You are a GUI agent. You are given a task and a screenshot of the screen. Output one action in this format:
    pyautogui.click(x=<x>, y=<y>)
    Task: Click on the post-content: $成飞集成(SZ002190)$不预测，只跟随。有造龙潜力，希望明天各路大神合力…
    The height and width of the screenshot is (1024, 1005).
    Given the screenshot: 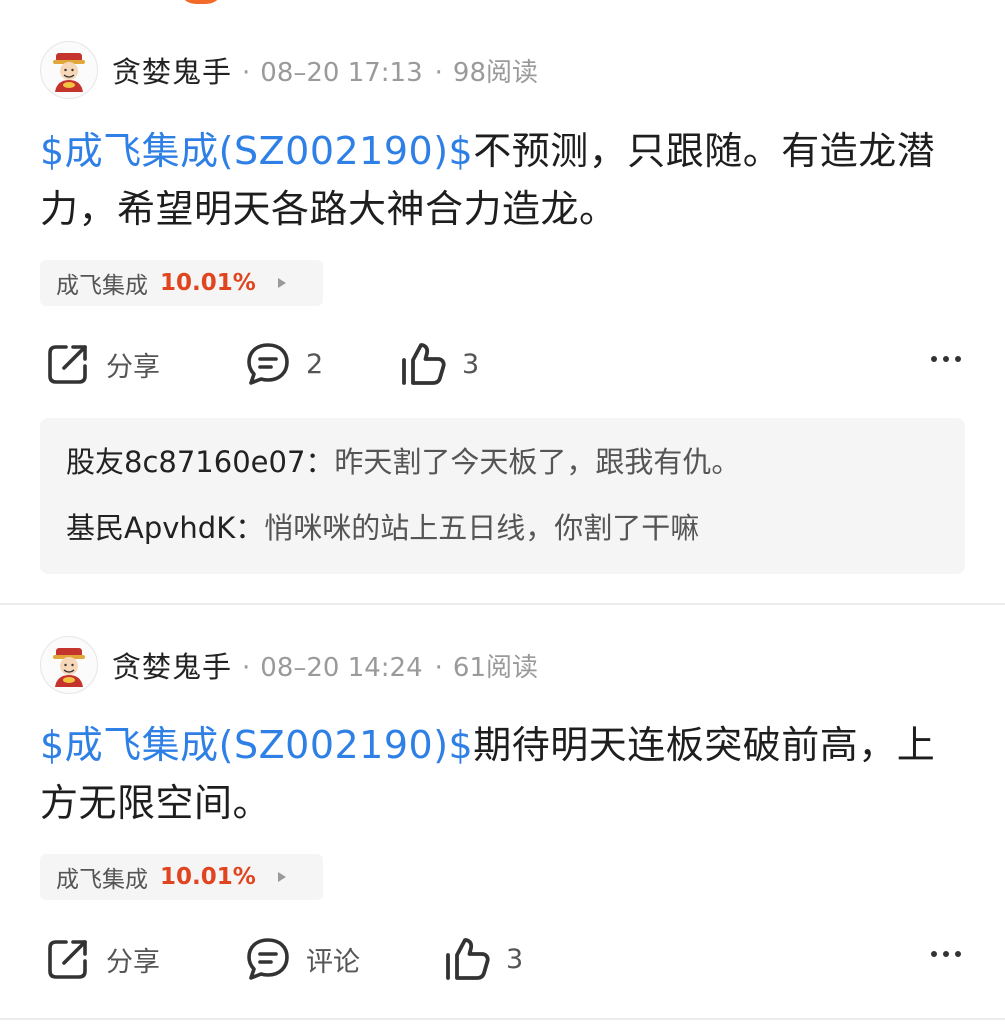 What is the action you would take?
    pyautogui.click(x=505, y=180)
    